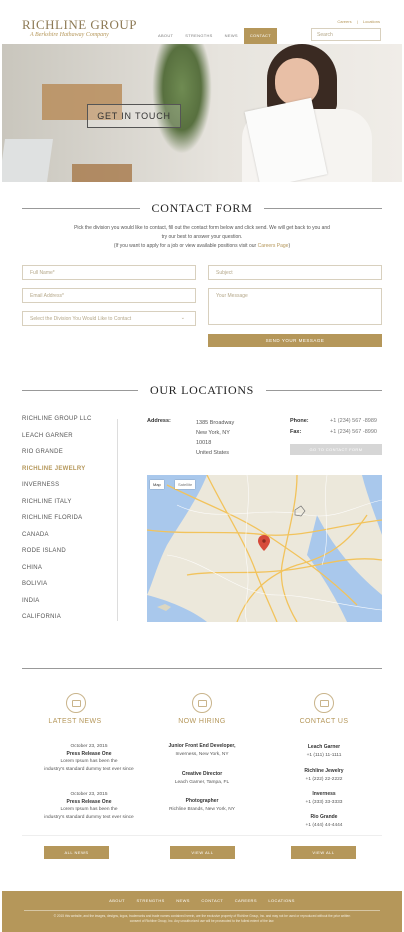 The image size is (404, 932). What do you see at coordinates (72, 507) in the screenshot?
I see `location-item: RICHLINE ITALY` at bounding box center [72, 507].